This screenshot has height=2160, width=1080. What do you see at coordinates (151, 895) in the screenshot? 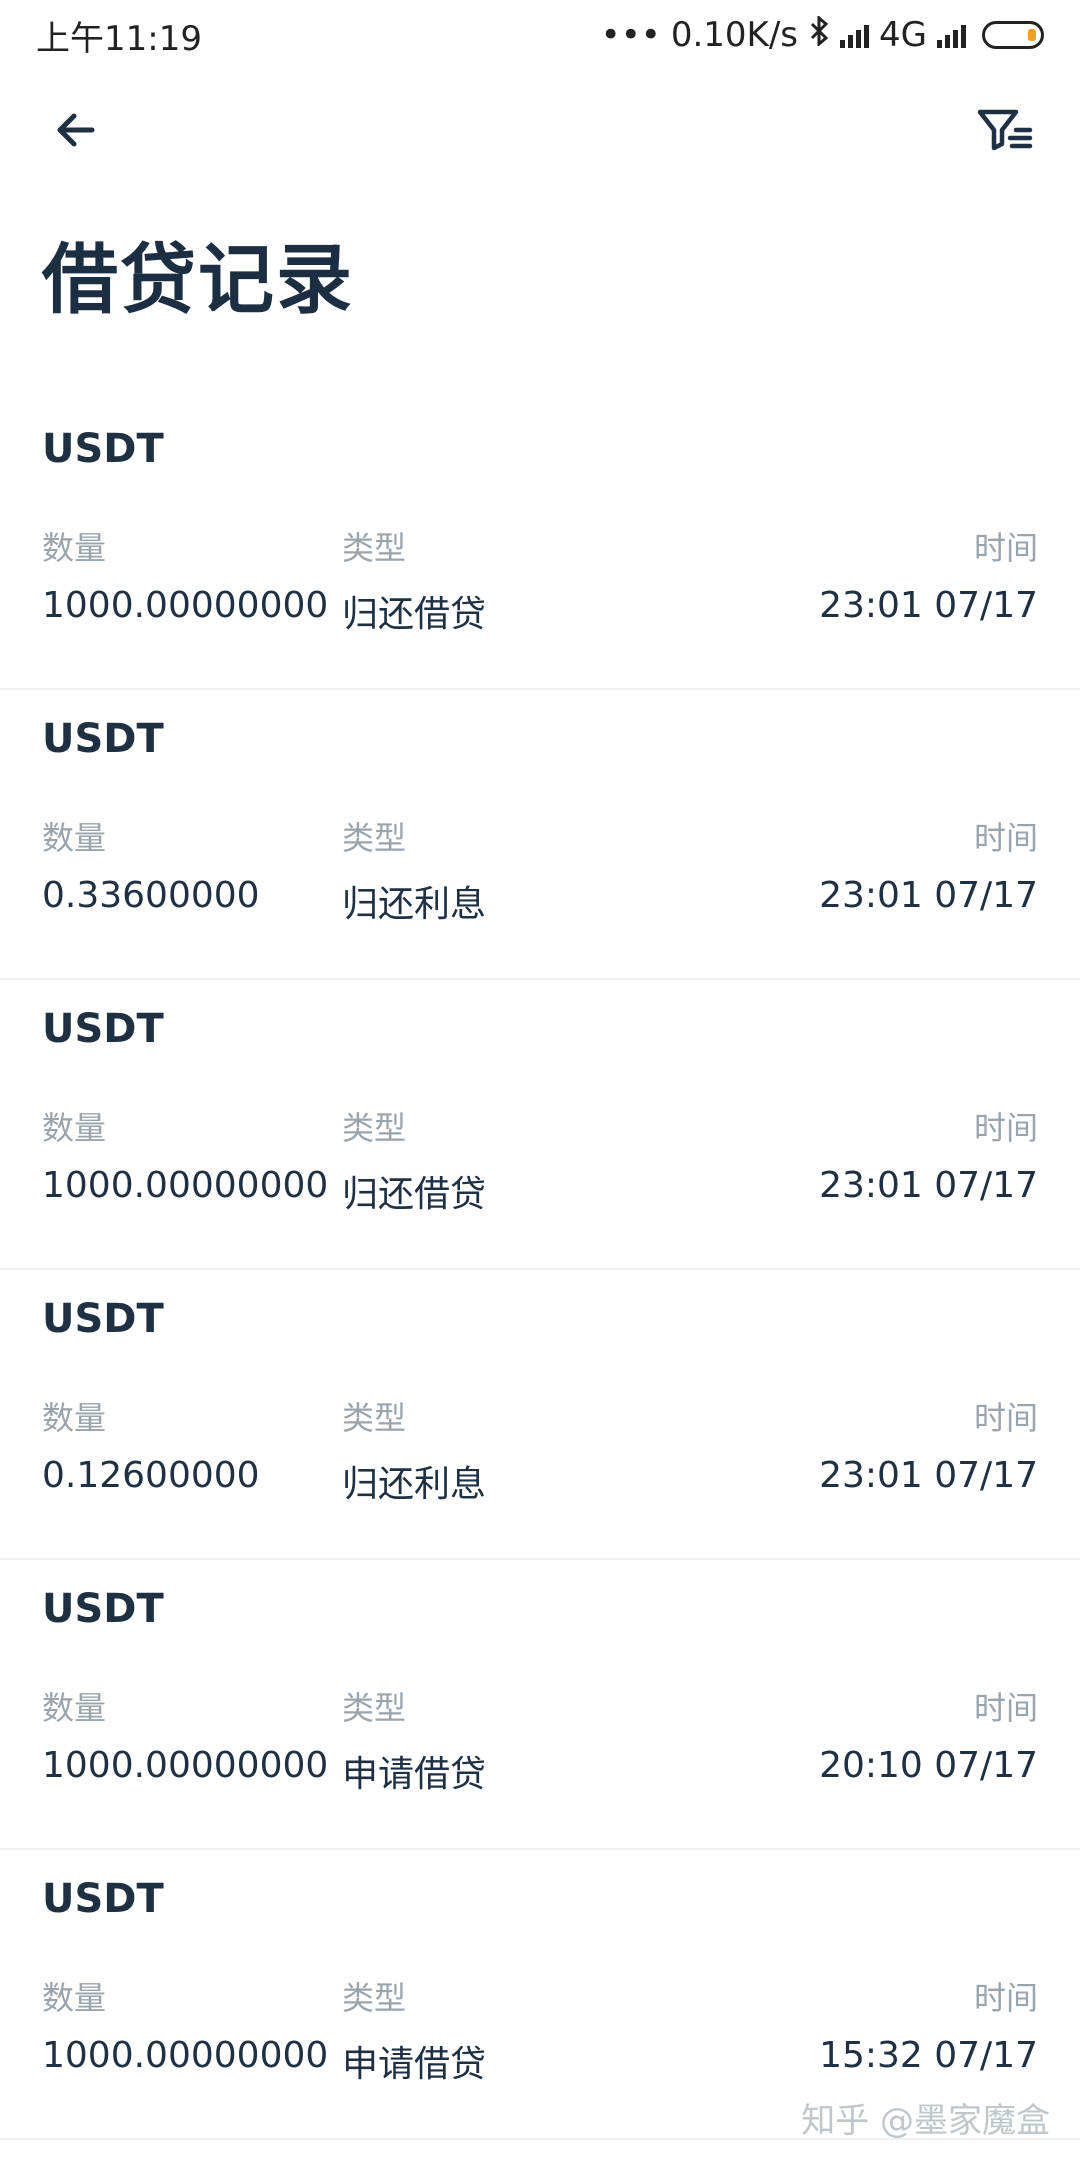
I see `amount-value: 0.33600000` at bounding box center [151, 895].